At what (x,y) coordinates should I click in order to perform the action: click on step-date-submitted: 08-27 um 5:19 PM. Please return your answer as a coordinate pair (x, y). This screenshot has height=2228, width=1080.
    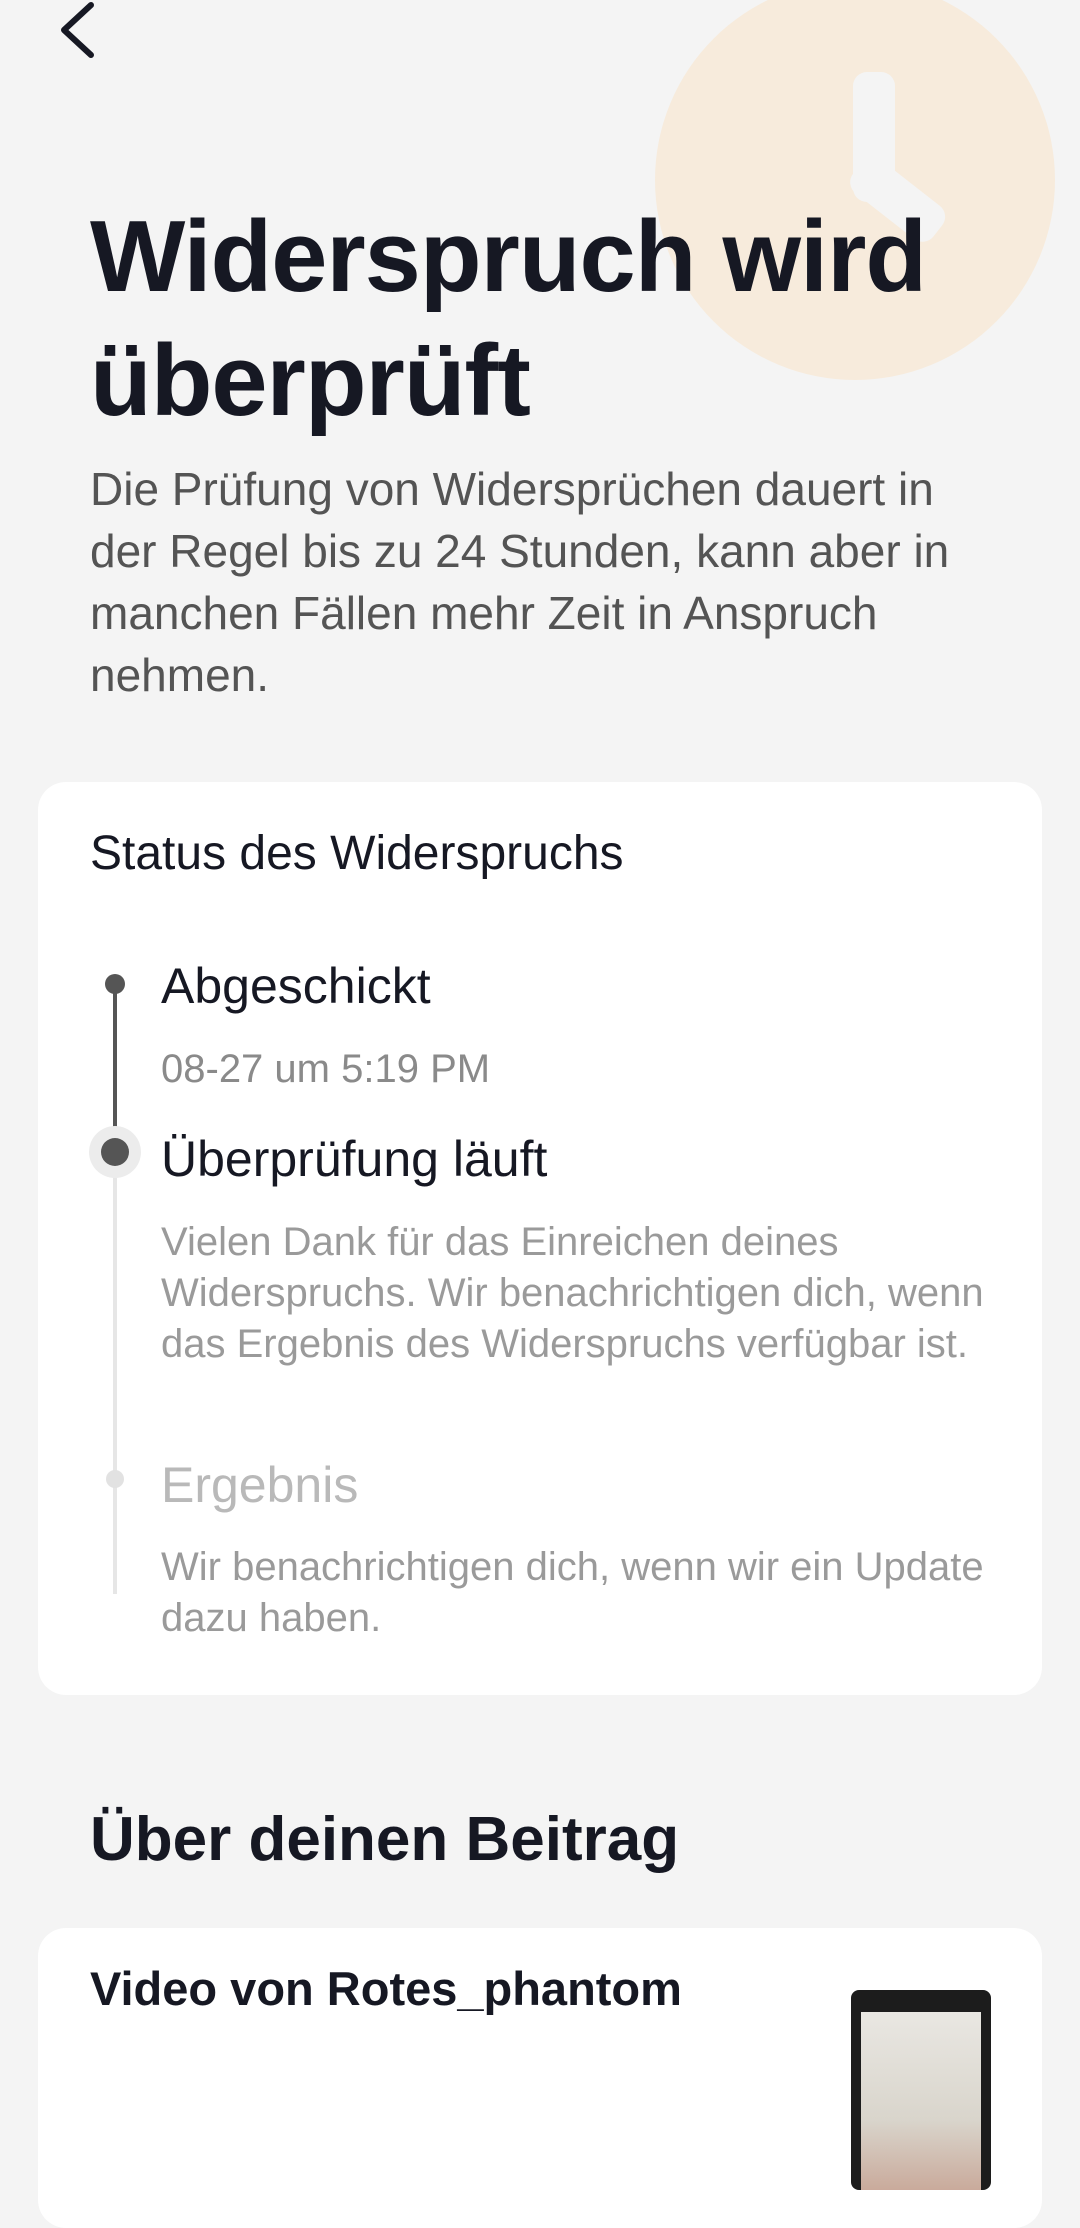
    Looking at the image, I should click on (326, 1069).